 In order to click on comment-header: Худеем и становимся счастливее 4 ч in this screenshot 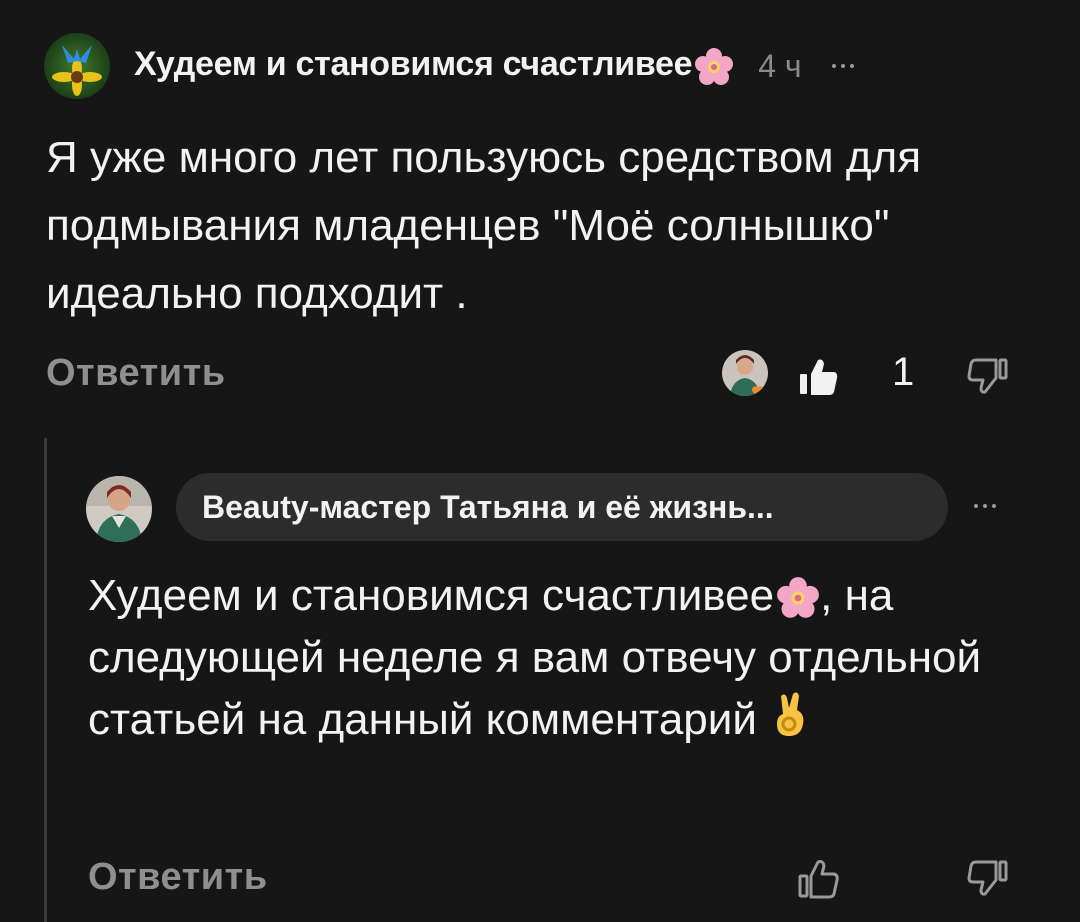, I will do `click(544, 66)`.